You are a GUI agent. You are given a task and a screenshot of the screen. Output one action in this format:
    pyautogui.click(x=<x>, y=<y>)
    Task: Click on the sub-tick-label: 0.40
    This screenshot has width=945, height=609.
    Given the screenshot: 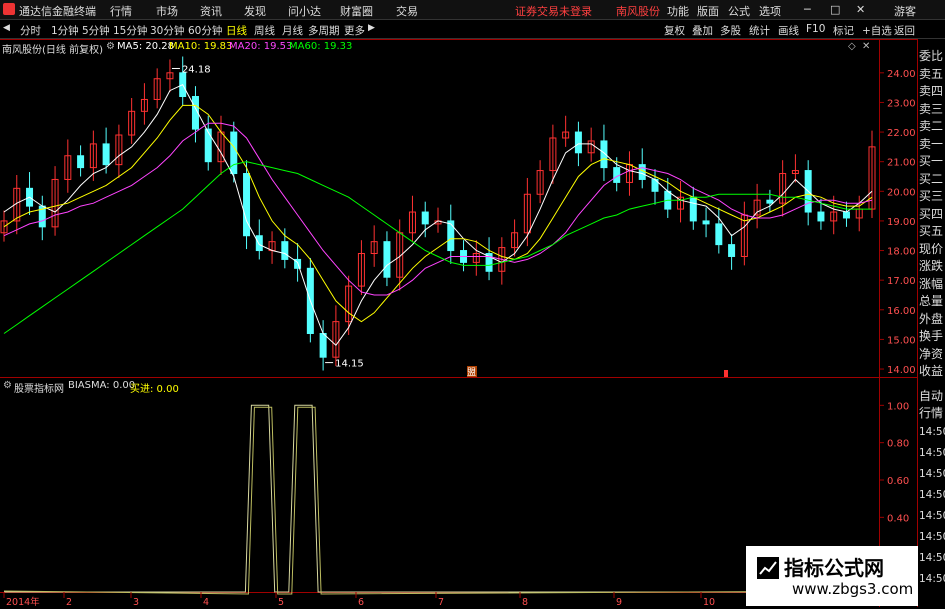 What is the action you would take?
    pyautogui.click(x=898, y=518)
    